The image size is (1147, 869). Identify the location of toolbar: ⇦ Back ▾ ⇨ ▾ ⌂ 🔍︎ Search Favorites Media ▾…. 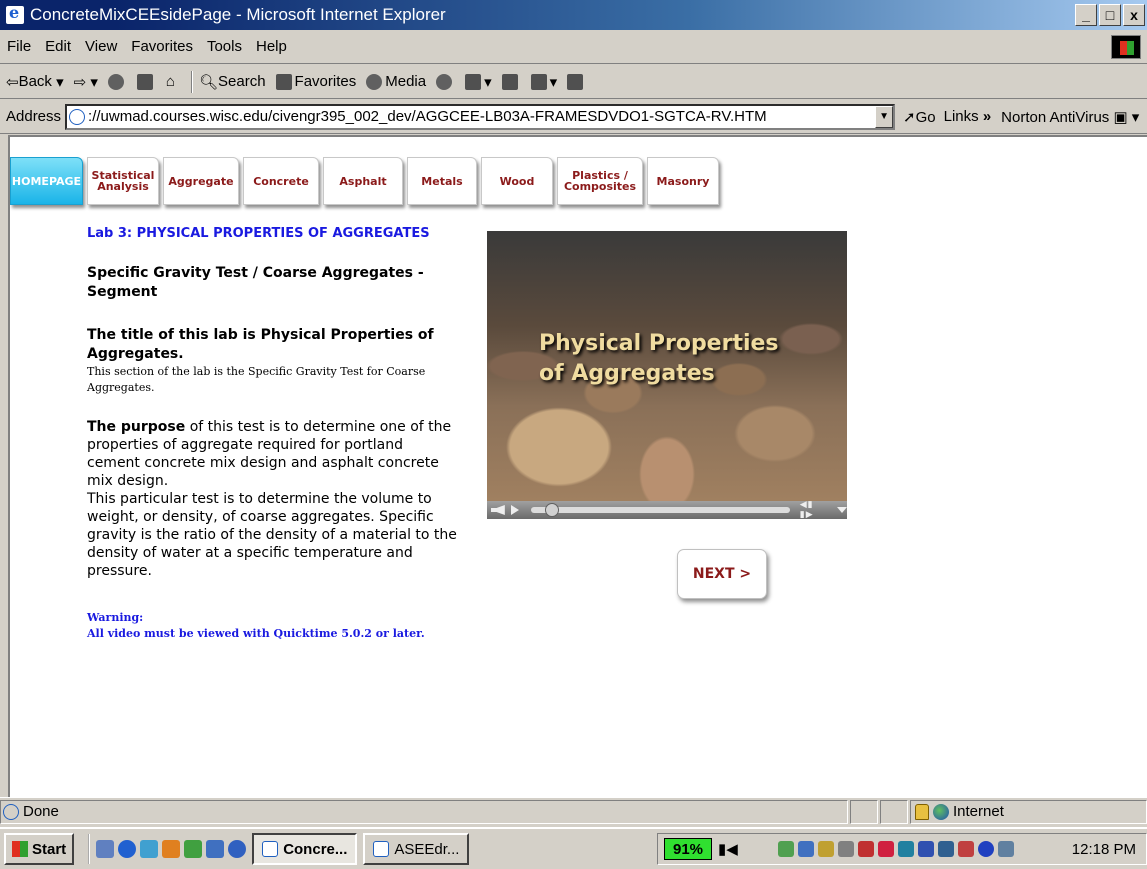
(573, 82).